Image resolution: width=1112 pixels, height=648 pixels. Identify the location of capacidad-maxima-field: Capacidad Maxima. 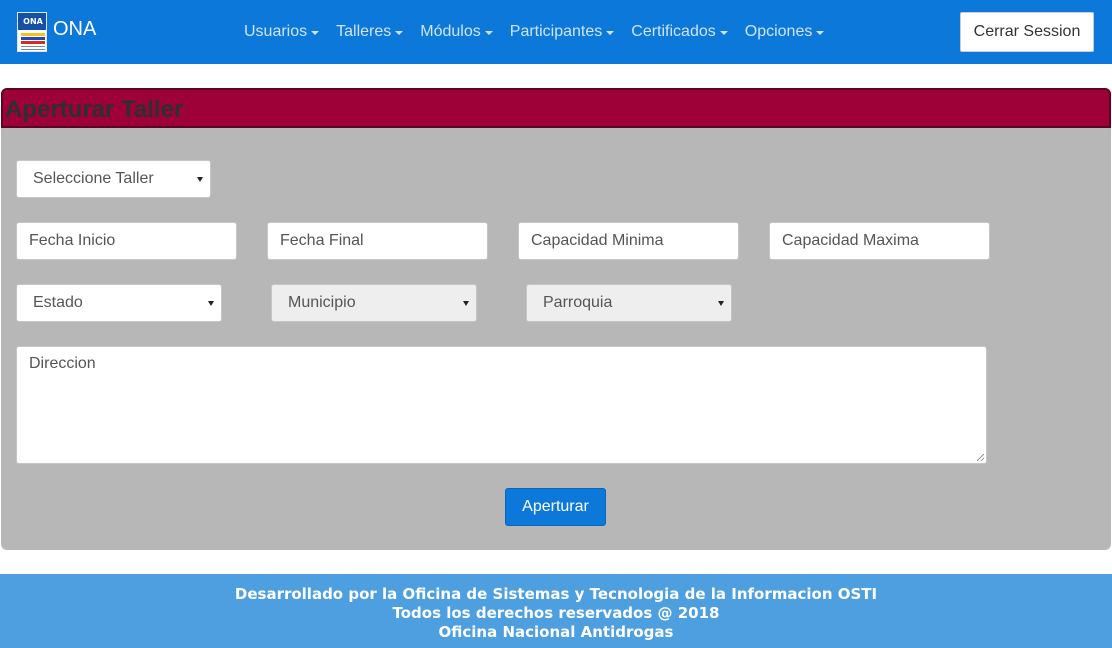
(879, 241).